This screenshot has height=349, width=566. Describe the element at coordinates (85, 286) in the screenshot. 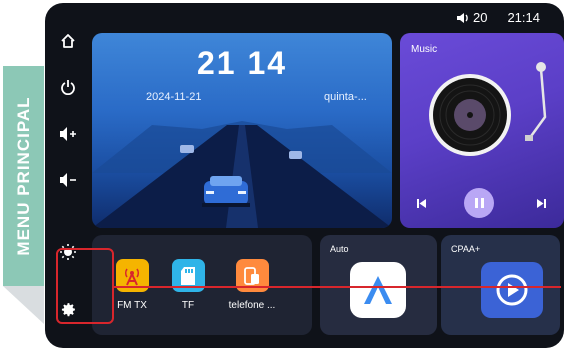

I see `fm-tx-highlight-box` at that location.